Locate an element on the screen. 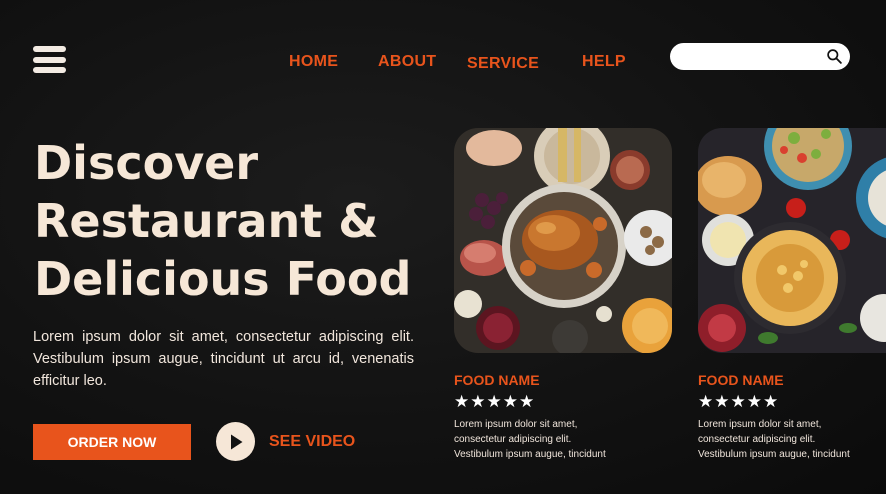 This screenshot has height=494, width=886. food-image-roast-chicken is located at coordinates (563, 240).